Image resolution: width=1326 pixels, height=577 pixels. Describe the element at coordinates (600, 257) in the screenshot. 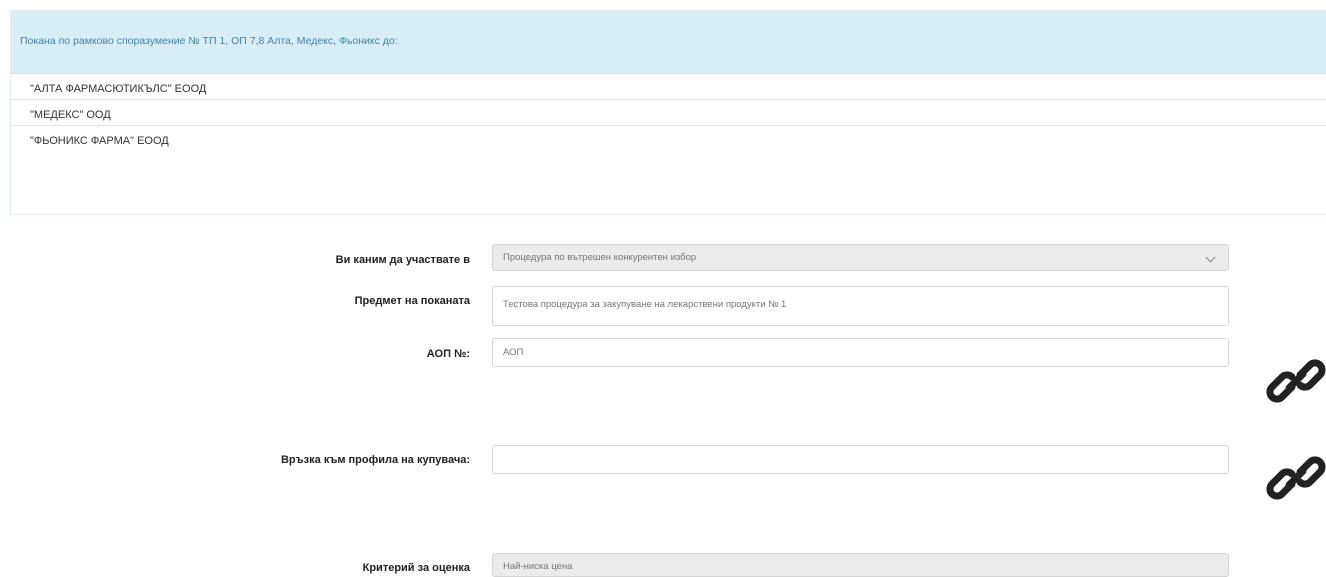

I see `procedure-select-value: Процедура по вътрешен конкурентен избор` at that location.